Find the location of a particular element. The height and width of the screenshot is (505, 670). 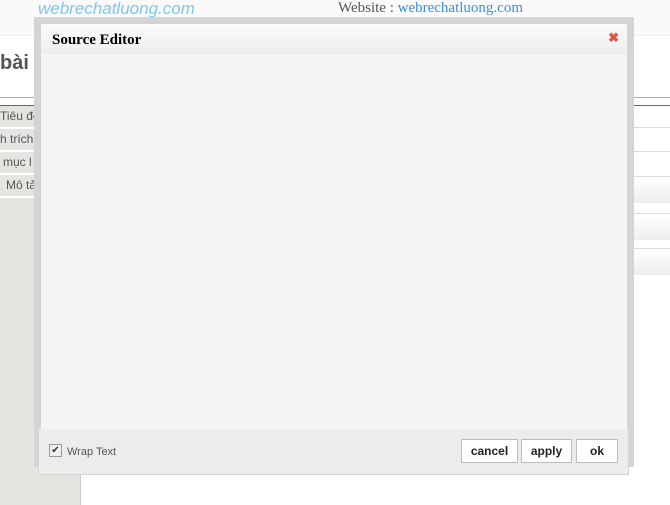

ok-button: ok is located at coordinates (597, 451).